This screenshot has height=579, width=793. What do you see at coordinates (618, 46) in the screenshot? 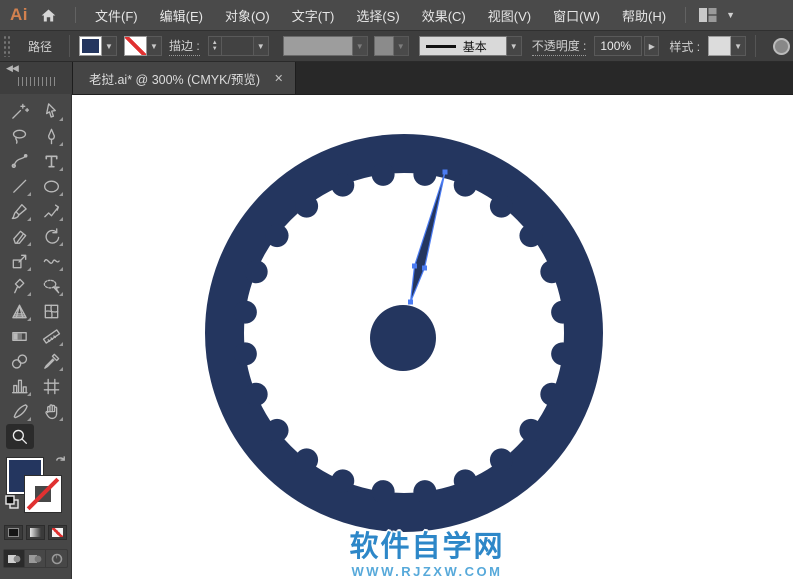
I see `opacity-input: 100%` at bounding box center [618, 46].